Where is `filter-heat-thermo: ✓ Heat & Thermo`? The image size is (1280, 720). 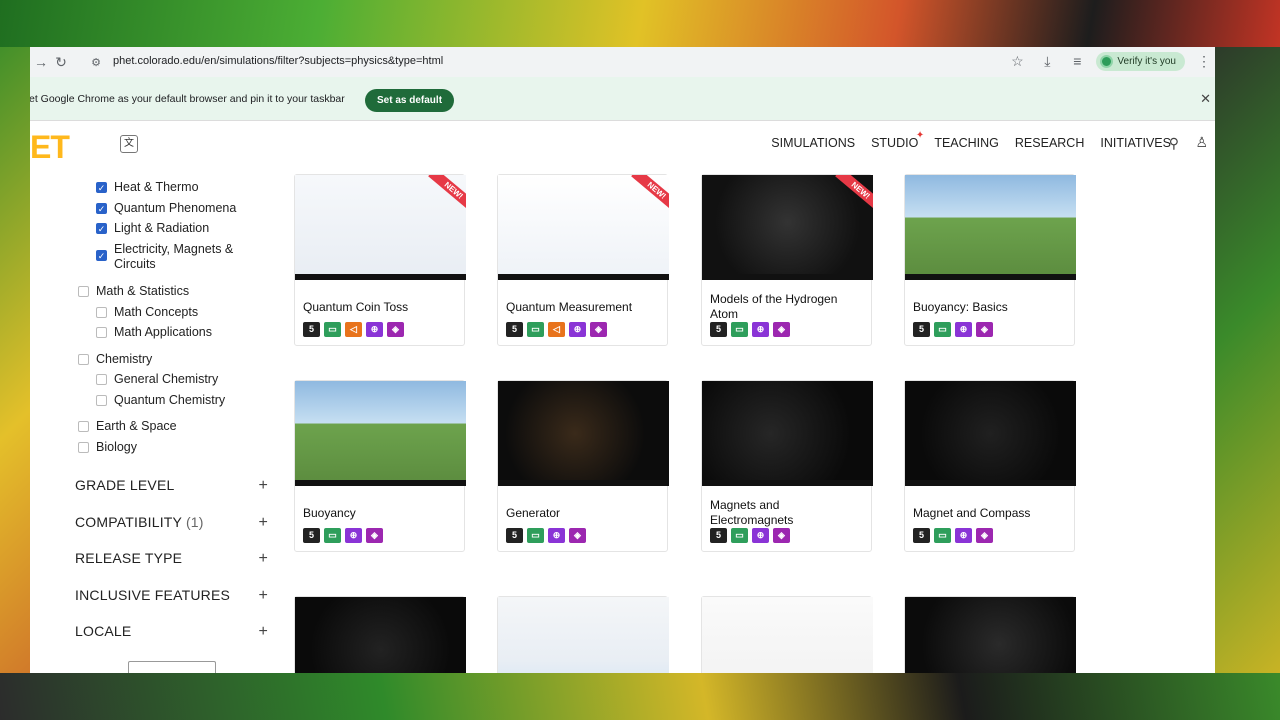
filter-heat-thermo: ✓ Heat & Thermo is located at coordinates (147, 187).